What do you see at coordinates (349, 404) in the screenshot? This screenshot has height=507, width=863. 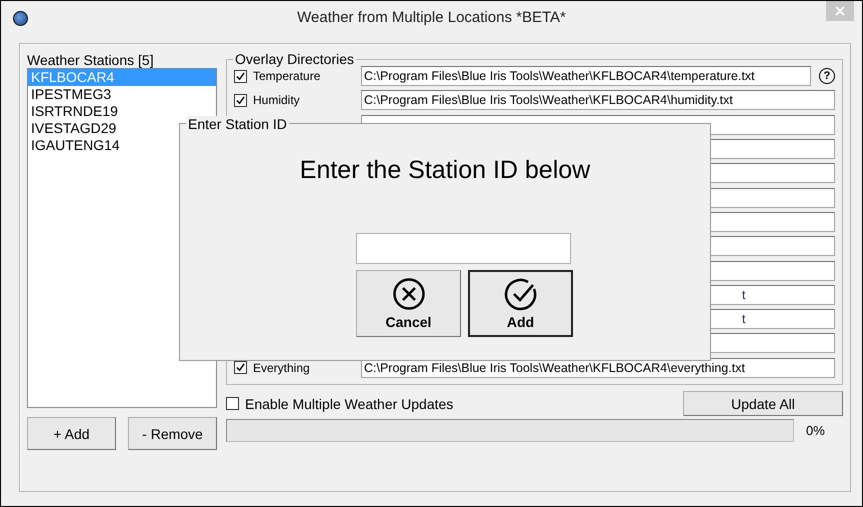 I see `checkbox-label: Enable Multiple Weather Updates` at bounding box center [349, 404].